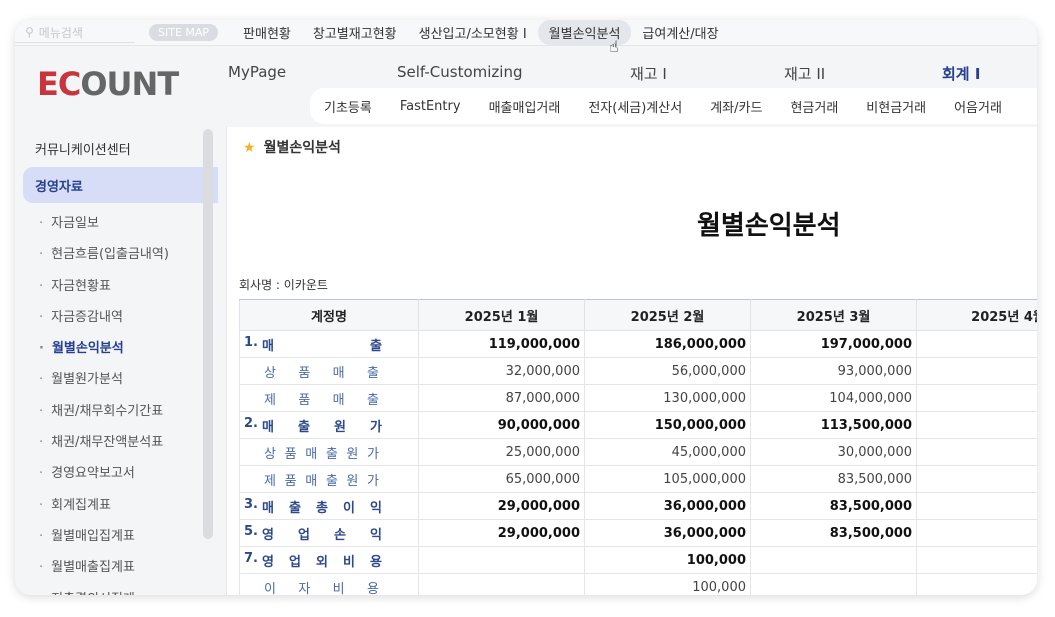  I want to click on account-name: 상 품 매 출 원 가, so click(329, 452).